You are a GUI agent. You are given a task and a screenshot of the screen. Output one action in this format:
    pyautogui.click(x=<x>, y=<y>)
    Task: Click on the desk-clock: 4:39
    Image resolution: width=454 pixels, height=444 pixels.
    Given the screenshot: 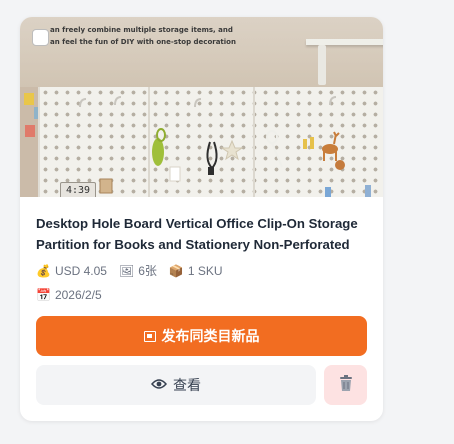 What is the action you would take?
    pyautogui.click(x=78, y=189)
    